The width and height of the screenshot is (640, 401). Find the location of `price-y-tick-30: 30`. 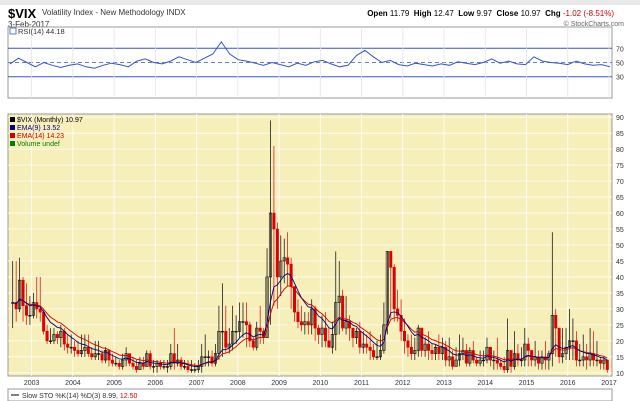

price-y-tick-30: 30 is located at coordinates (620, 310).